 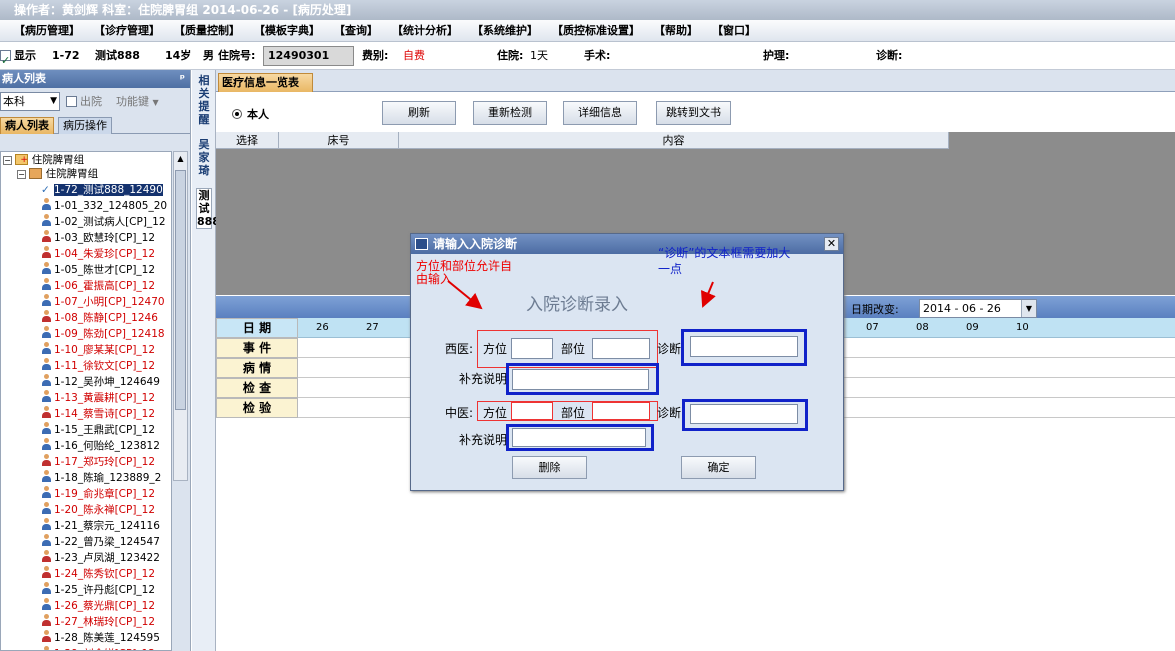 I want to click on patient-row: 1-15_王鼎武[CP]_12, so click(x=98, y=430).